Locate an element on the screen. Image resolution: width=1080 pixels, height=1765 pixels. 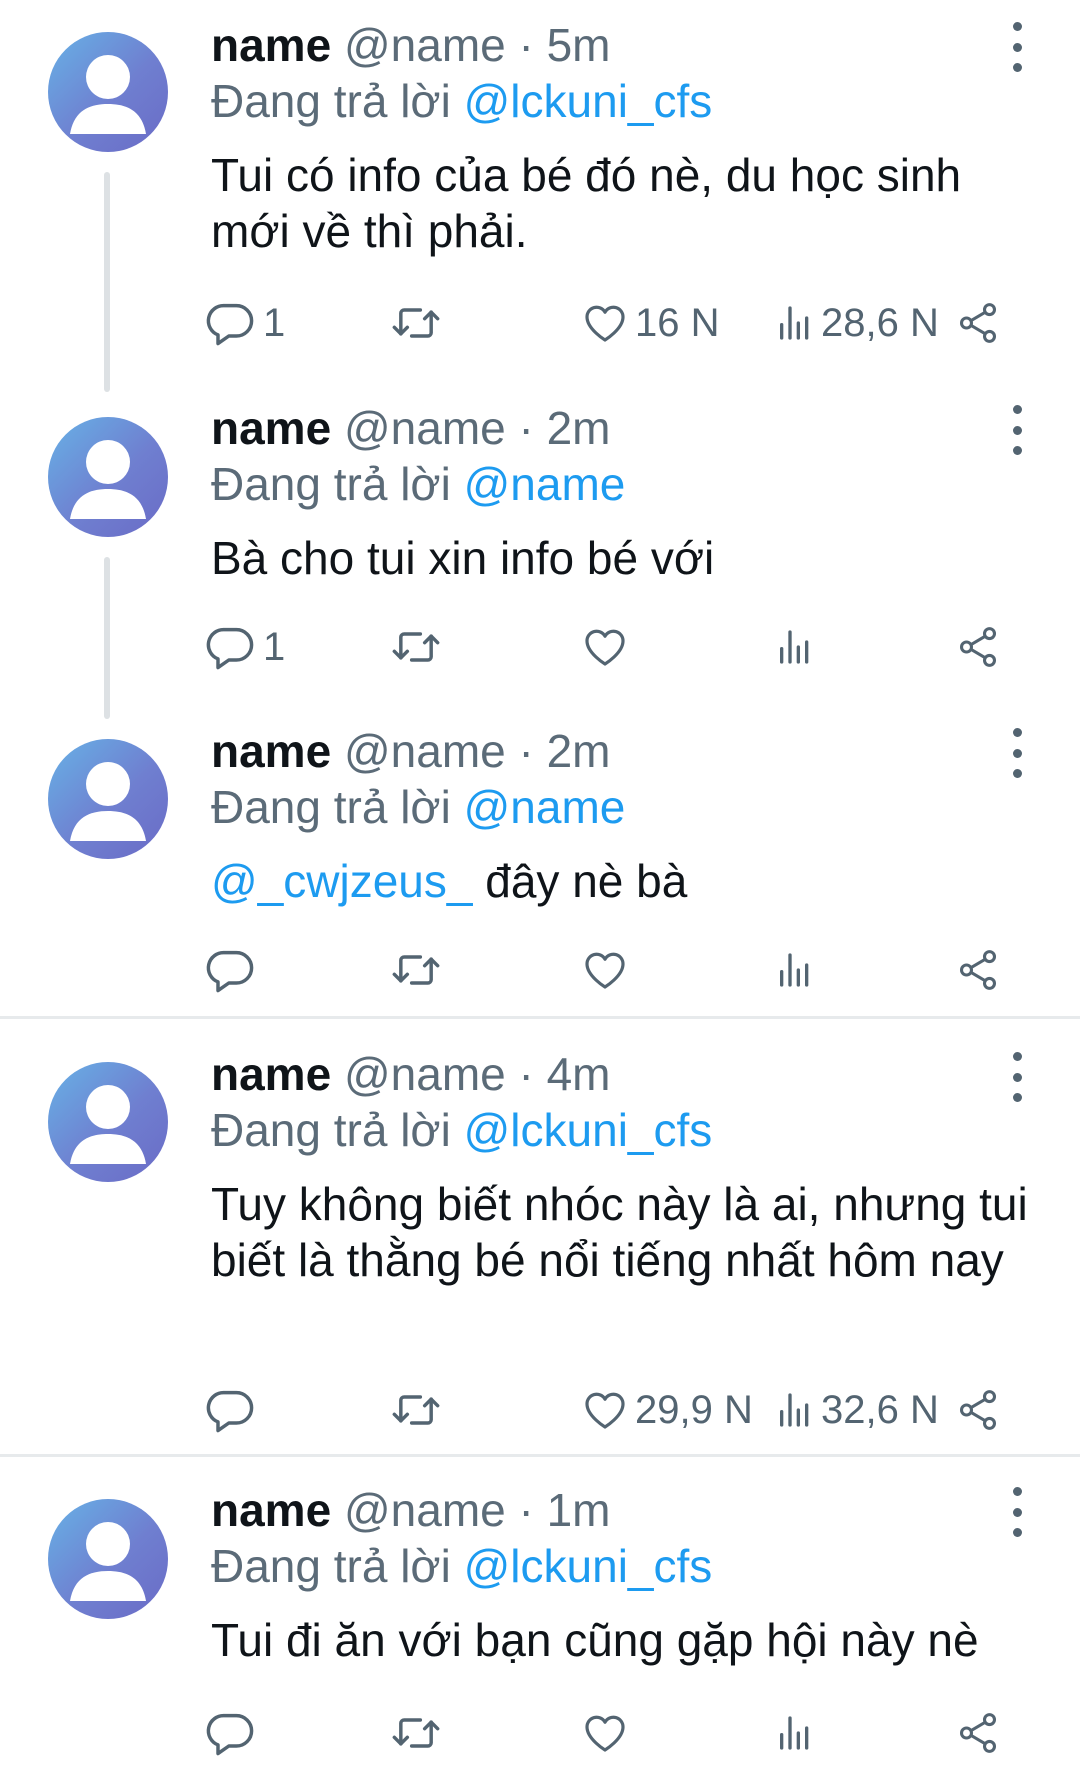
like-button: 29,9 N is located at coordinates (667, 1410).